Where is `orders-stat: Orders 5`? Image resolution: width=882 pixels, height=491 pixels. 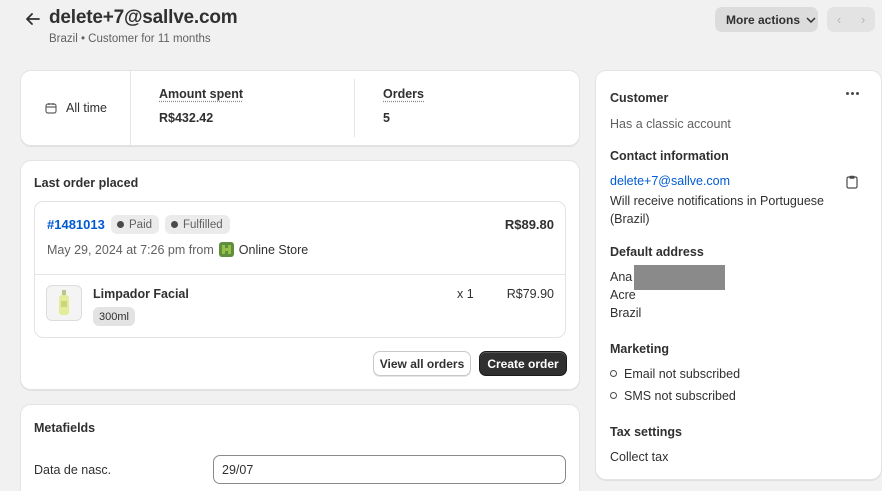
orders-stat: Orders 5 is located at coordinates (403, 106).